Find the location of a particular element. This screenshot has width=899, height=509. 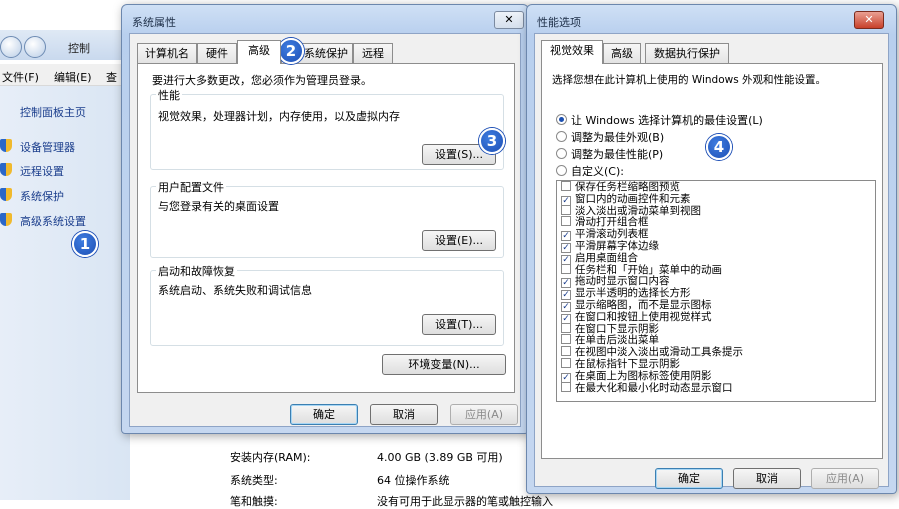

effect-item: 在窗口下显示阴影 is located at coordinates (716, 328).